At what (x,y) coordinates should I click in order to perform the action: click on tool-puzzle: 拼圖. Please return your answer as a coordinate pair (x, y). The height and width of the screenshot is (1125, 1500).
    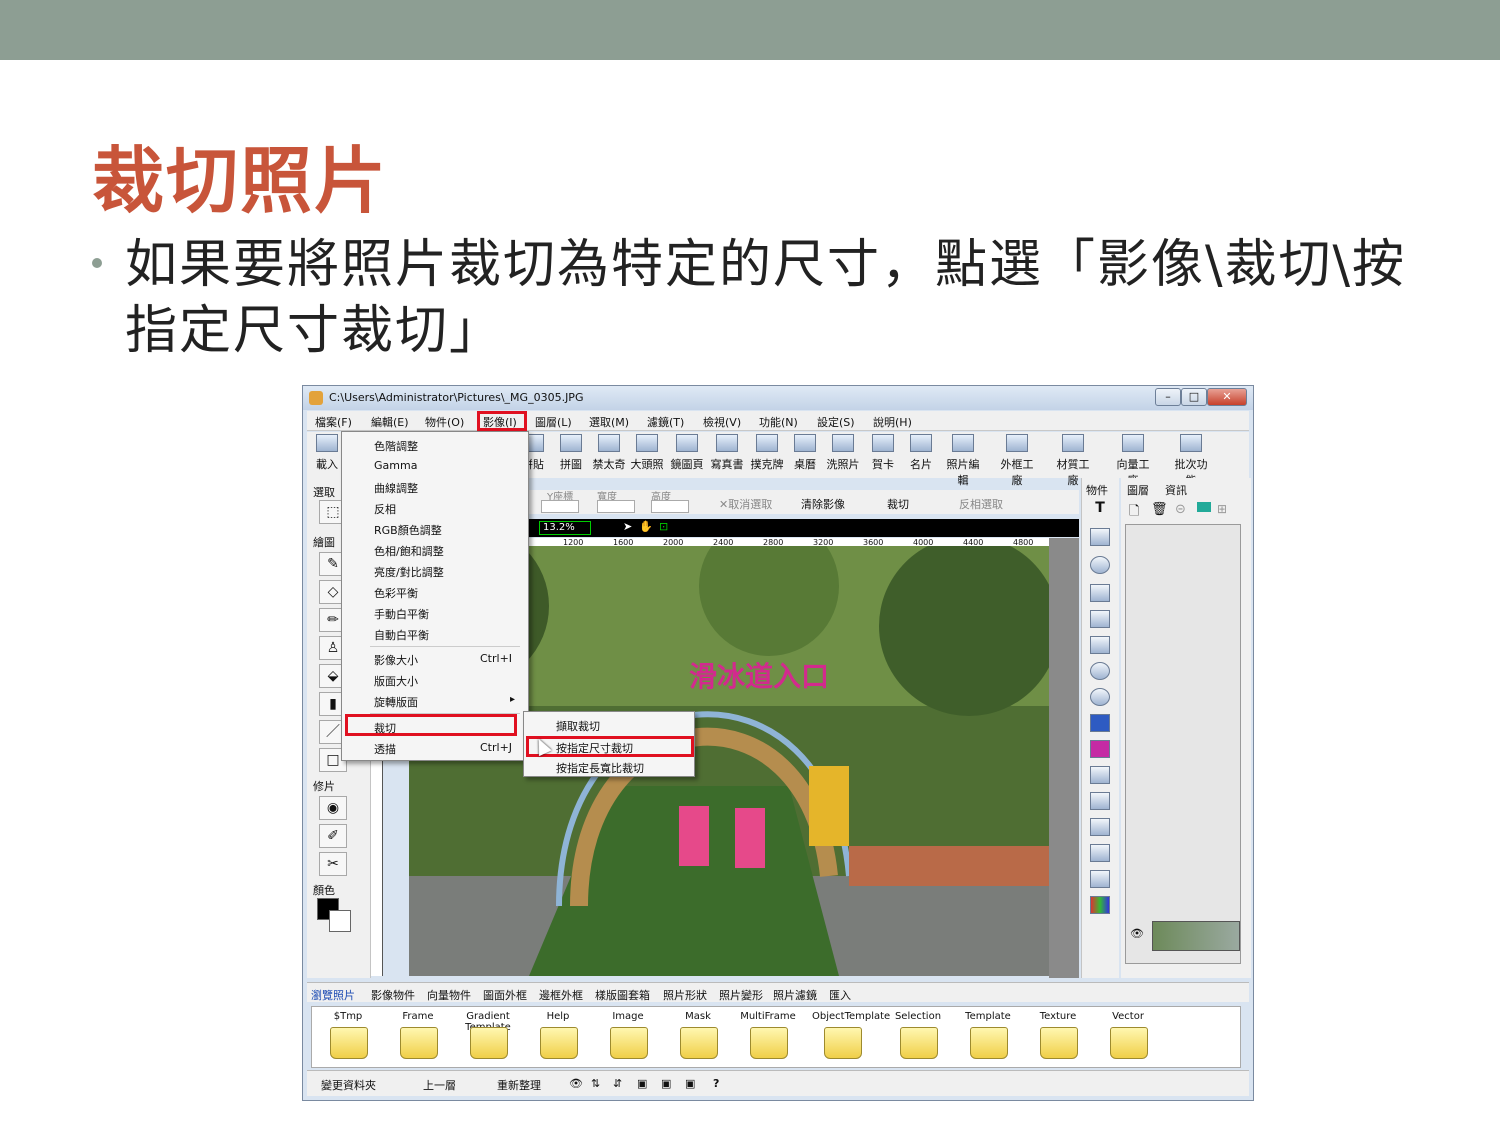
    Looking at the image, I should click on (571, 455).